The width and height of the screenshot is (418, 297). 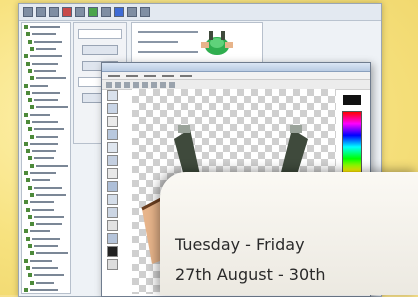 I want to click on name-field, so click(x=100, y=34).